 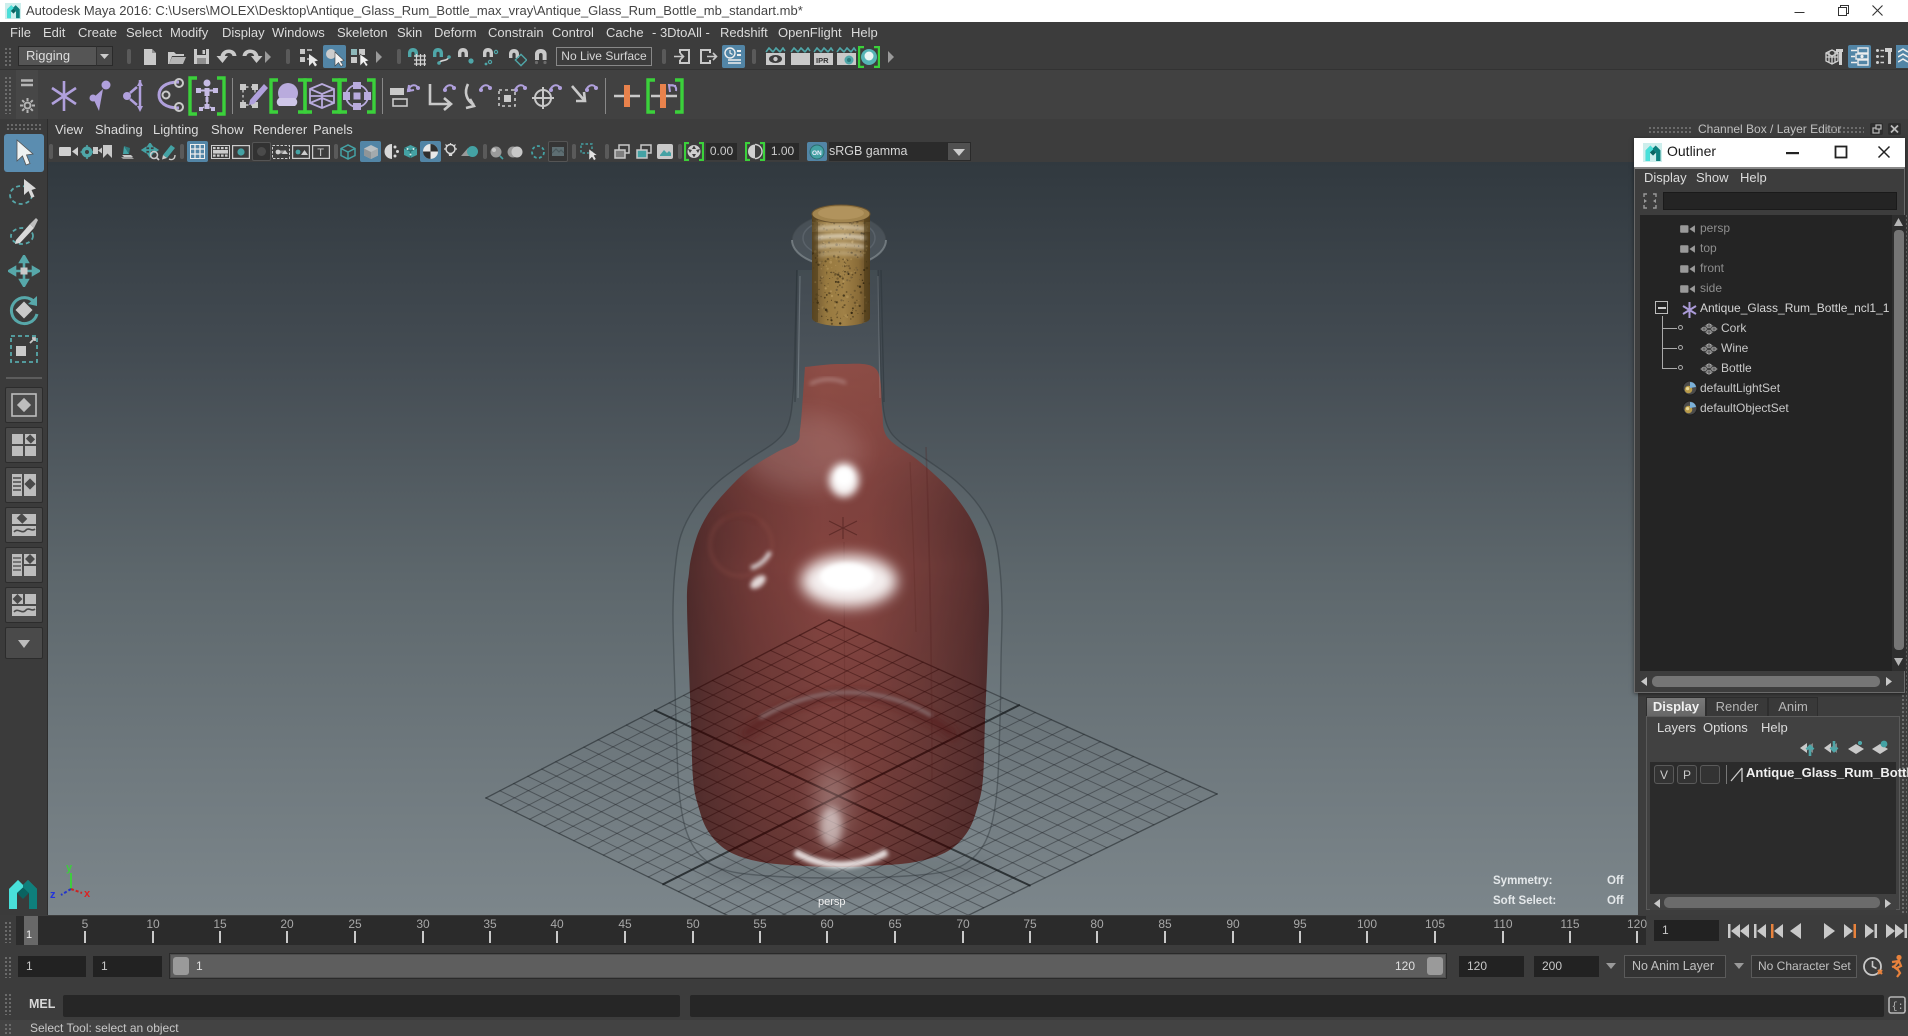 I want to click on svg-text: y, so click(x=69, y=868).